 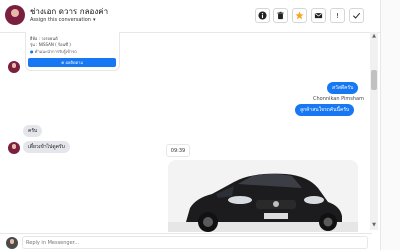 I want to click on mail-button, so click(x=318, y=15).